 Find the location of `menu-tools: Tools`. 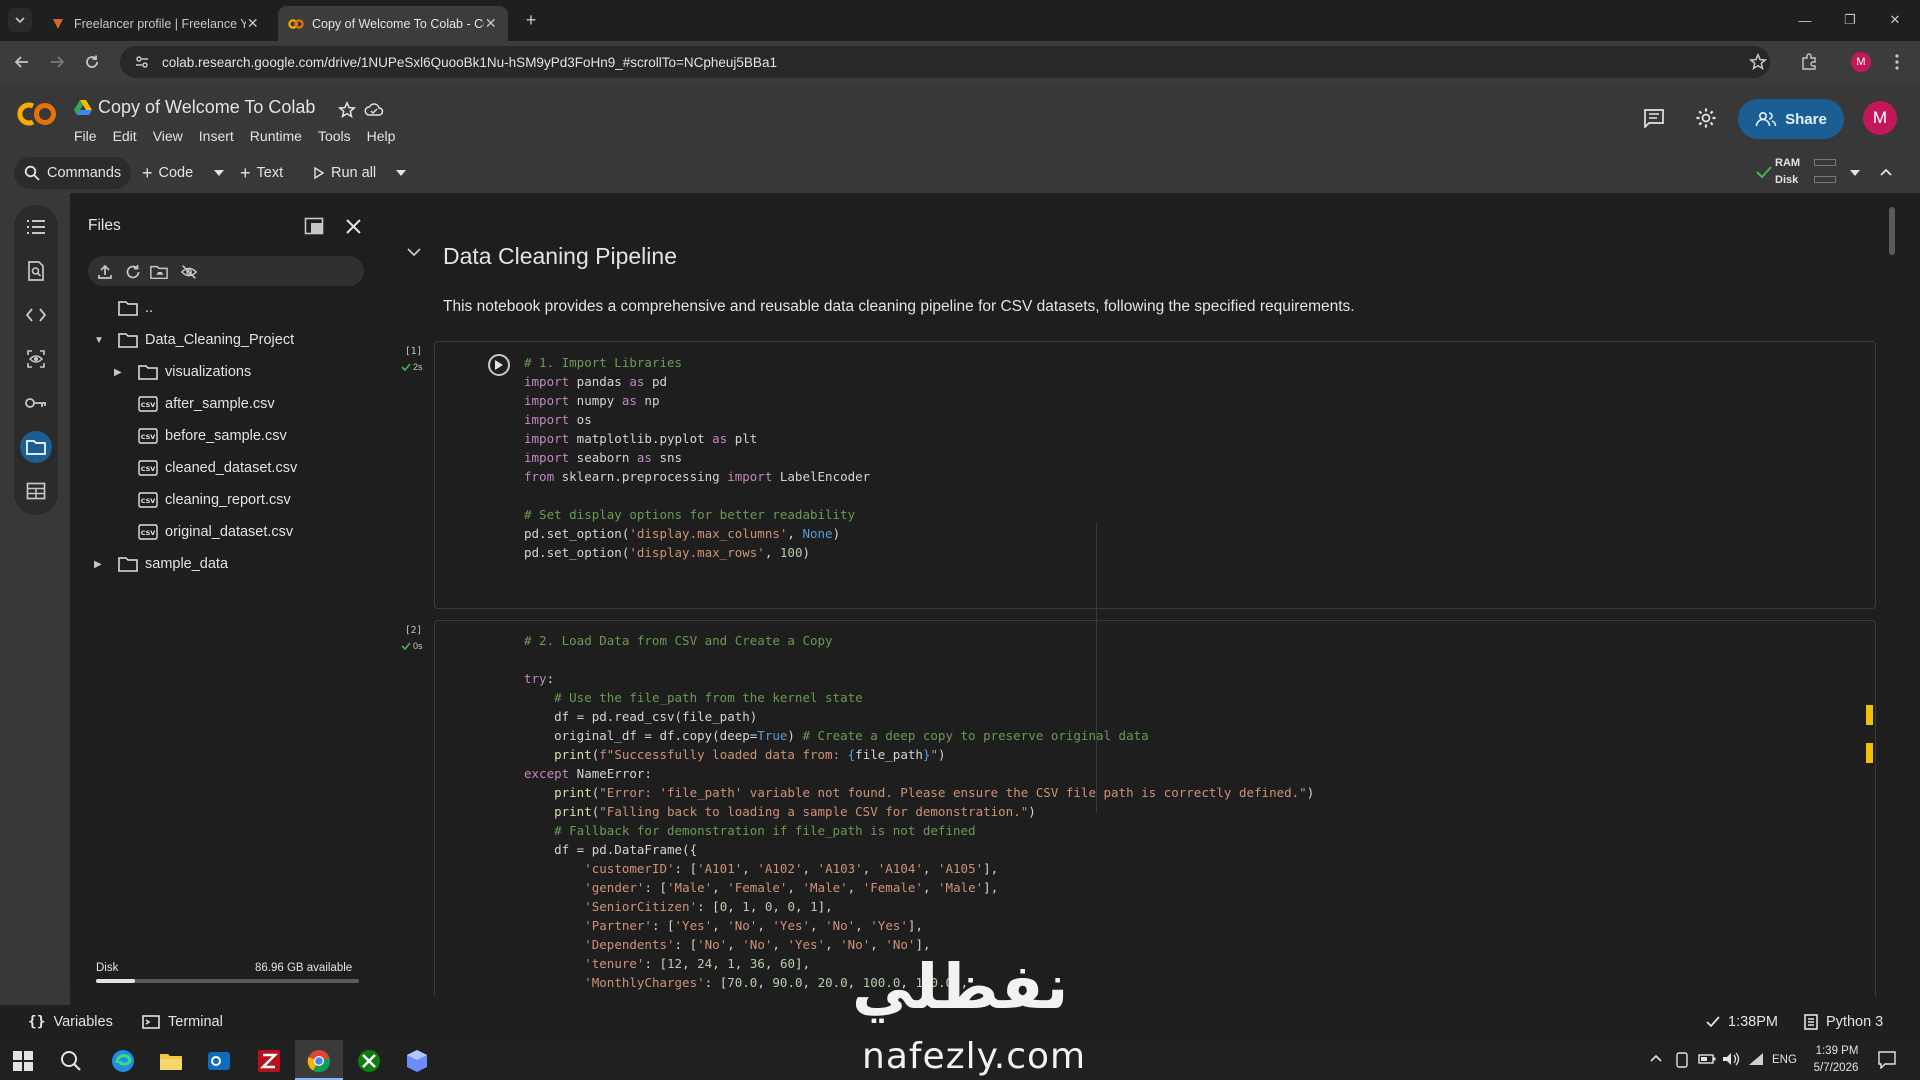

menu-tools: Tools is located at coordinates (334, 136).